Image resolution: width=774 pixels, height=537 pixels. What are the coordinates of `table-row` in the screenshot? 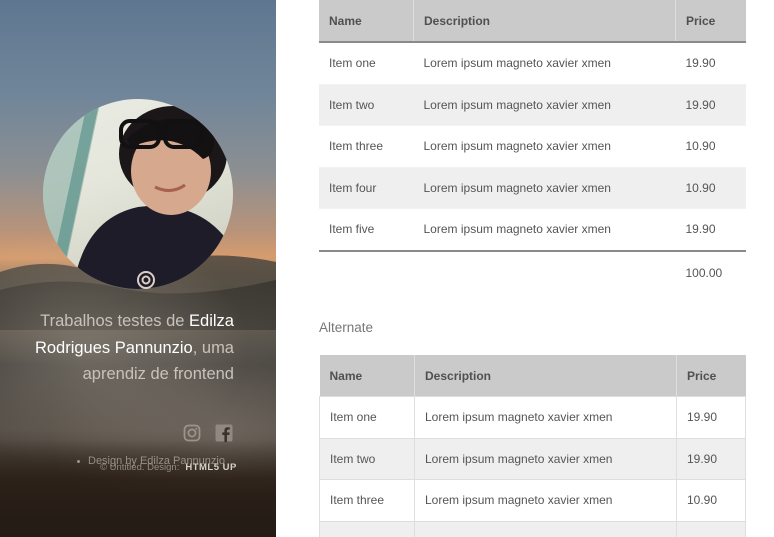 It's located at (532, 528).